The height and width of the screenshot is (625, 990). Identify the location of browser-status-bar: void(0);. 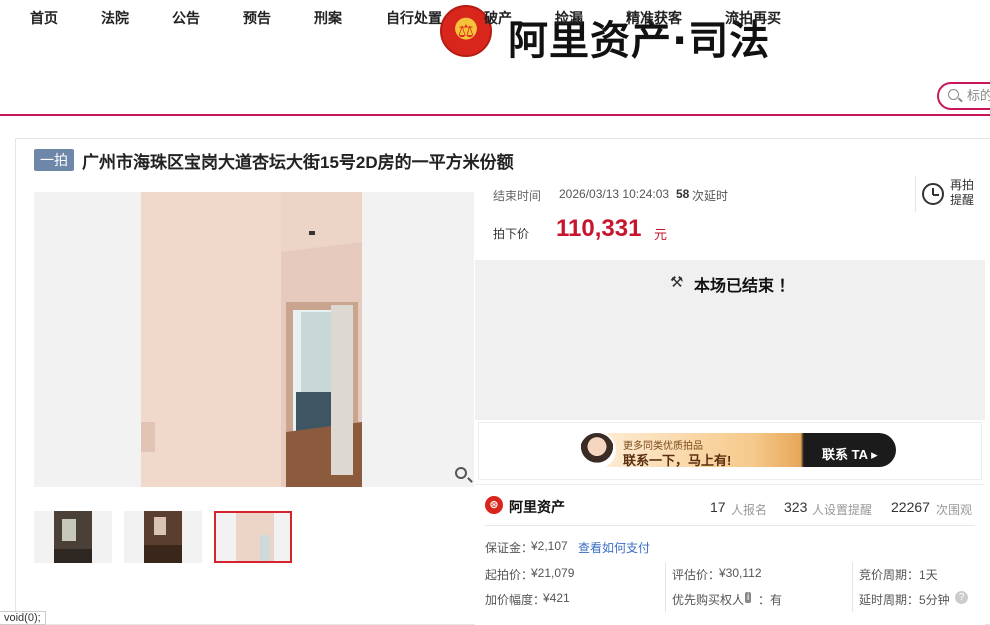
(23, 618).